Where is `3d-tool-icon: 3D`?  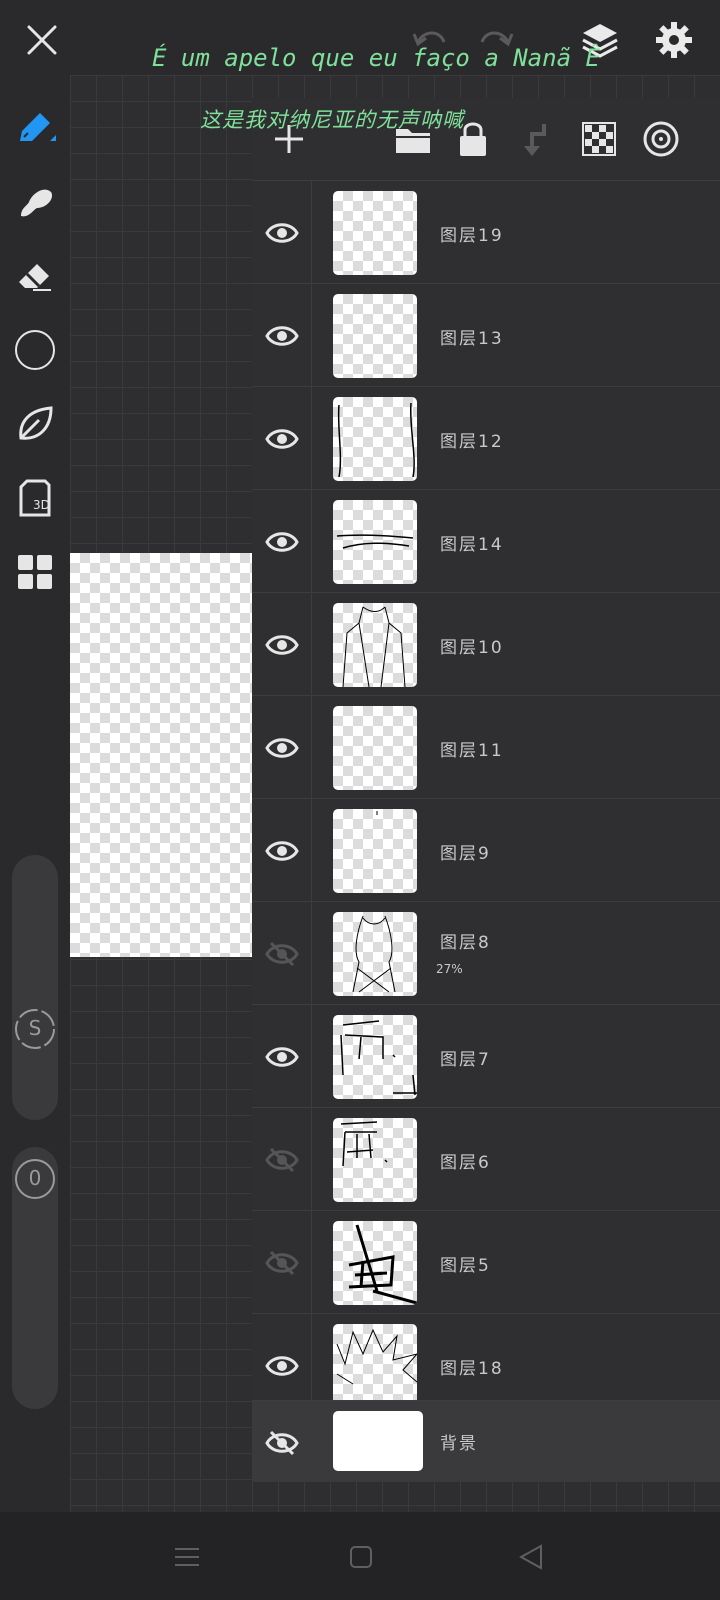
3d-tool-icon: 3D is located at coordinates (35, 498).